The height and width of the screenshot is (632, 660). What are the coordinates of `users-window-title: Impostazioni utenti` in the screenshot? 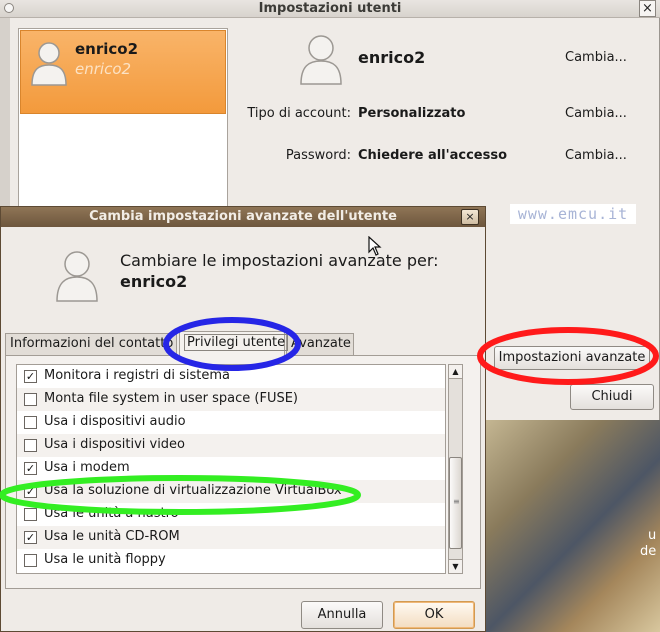 It's located at (330, 8).